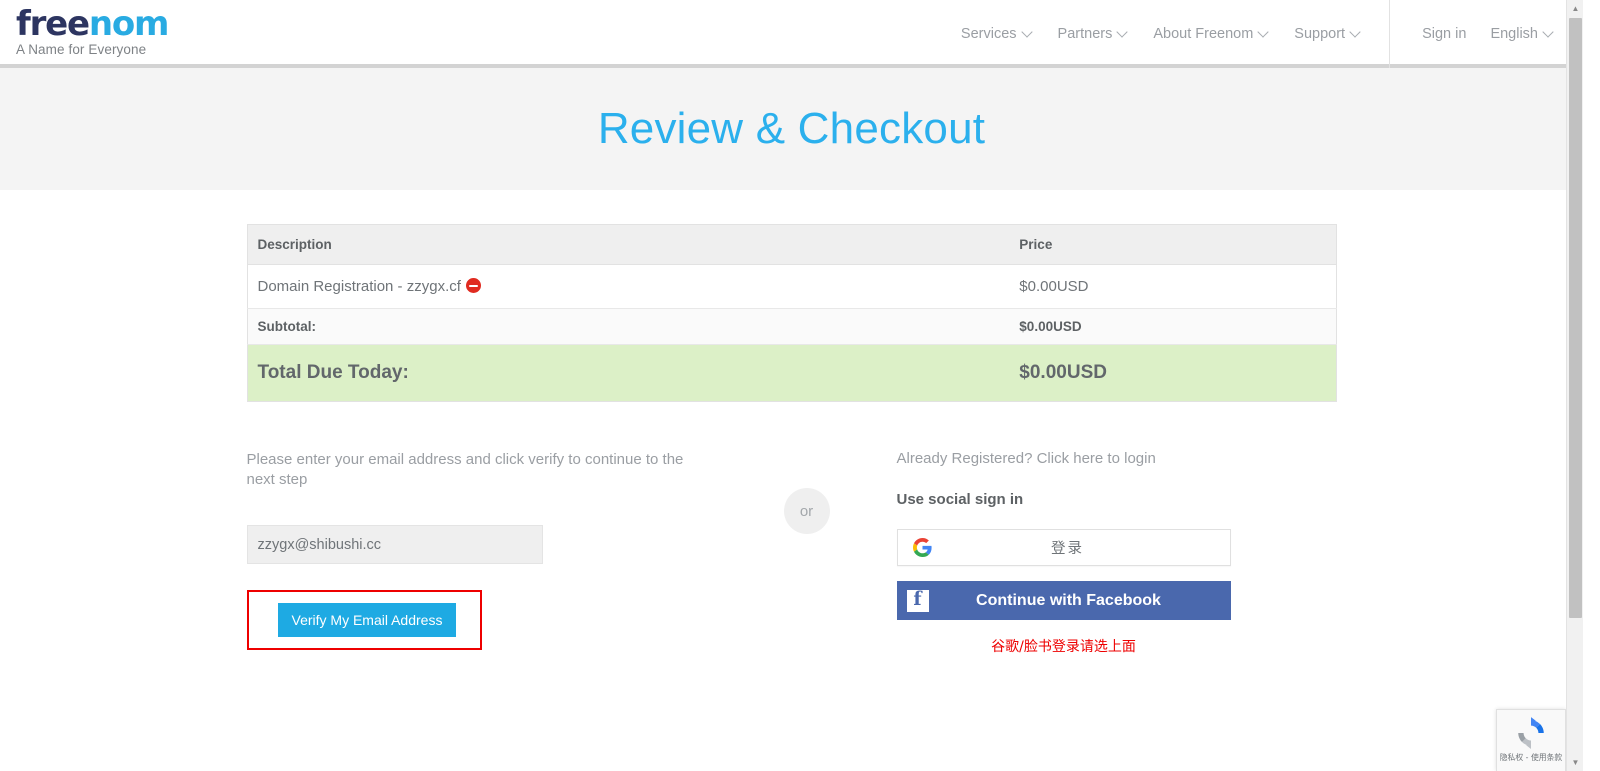  Describe the element at coordinates (1444, 34) in the screenshot. I see `sign-in-link: Sign in` at that location.